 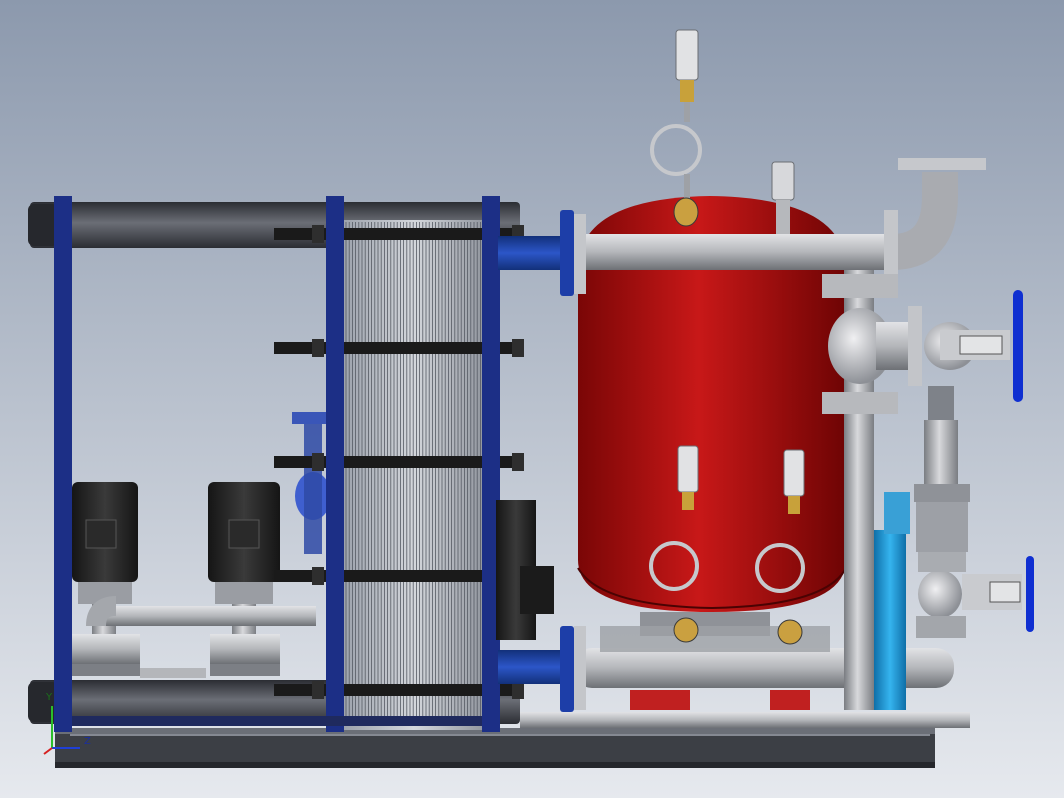 I want to click on hx-frame-column-left, so click(x=63, y=464).